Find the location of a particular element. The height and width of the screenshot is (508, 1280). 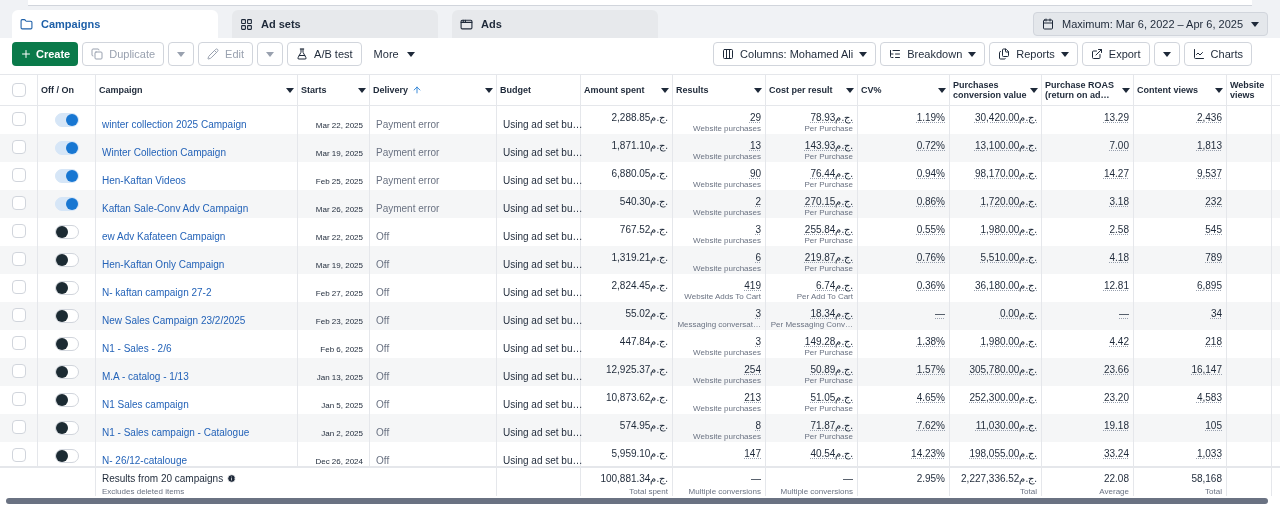

cv-value: 1.57% is located at coordinates (930, 370).